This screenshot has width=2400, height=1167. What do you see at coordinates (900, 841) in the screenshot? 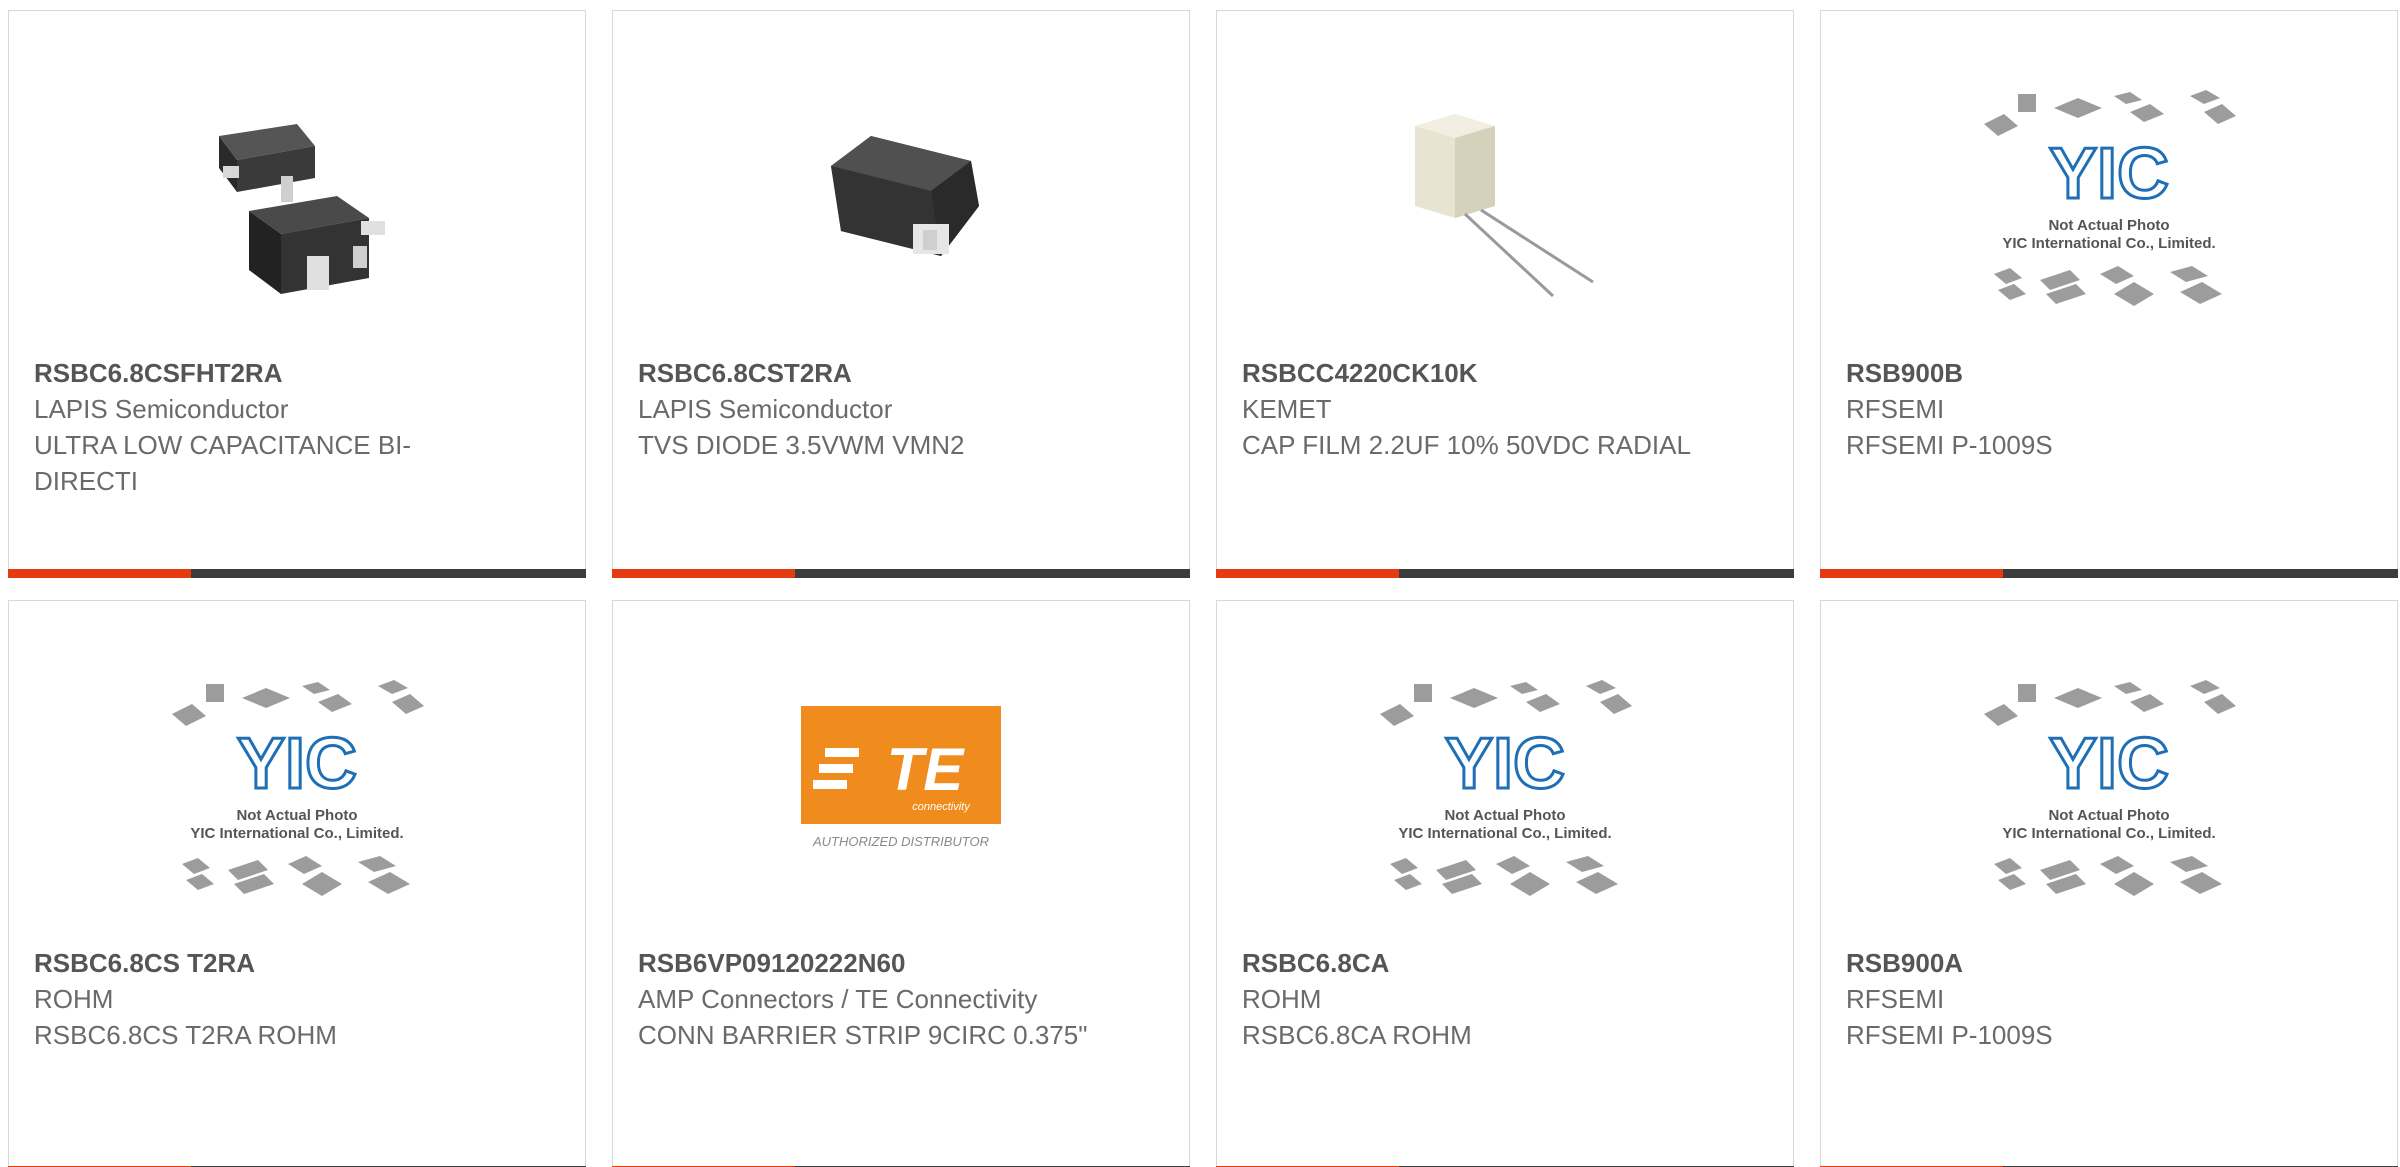
I see `svg-text: AUTHORIZED DISTRIBUTOR` at bounding box center [900, 841].